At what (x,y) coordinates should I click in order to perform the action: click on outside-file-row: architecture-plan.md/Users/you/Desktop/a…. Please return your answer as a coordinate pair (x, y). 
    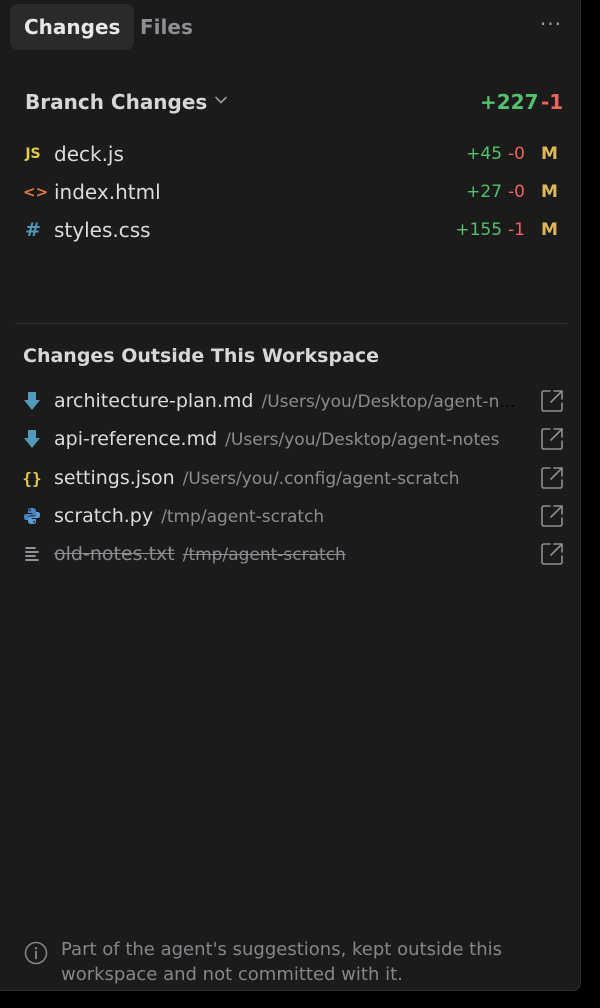
    Looking at the image, I should click on (290, 401).